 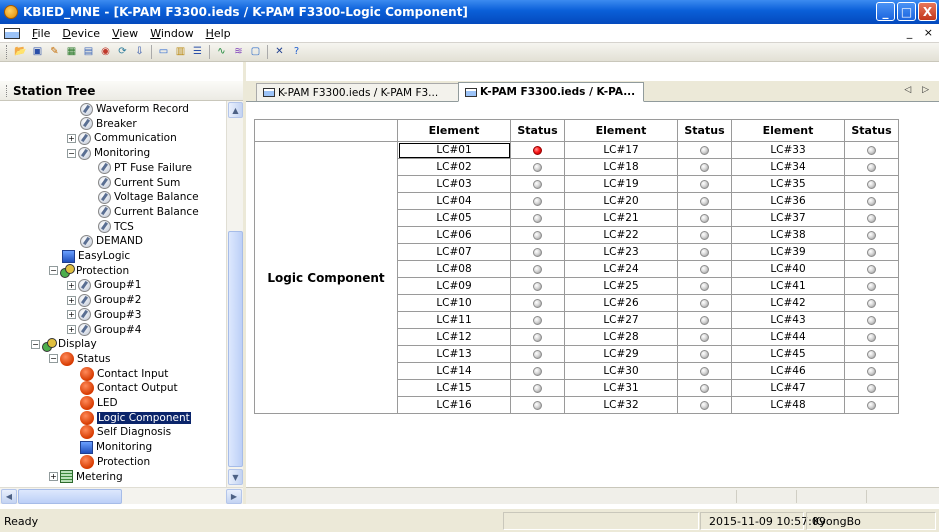 What do you see at coordinates (621, 201) in the screenshot?
I see `element-cell: LC#20` at bounding box center [621, 201].